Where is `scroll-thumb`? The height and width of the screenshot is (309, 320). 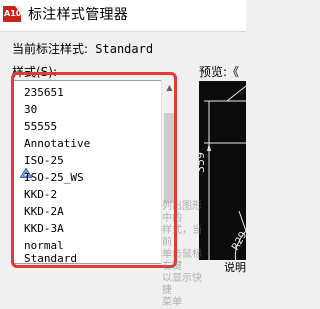 scroll-thumb is located at coordinates (169, 158).